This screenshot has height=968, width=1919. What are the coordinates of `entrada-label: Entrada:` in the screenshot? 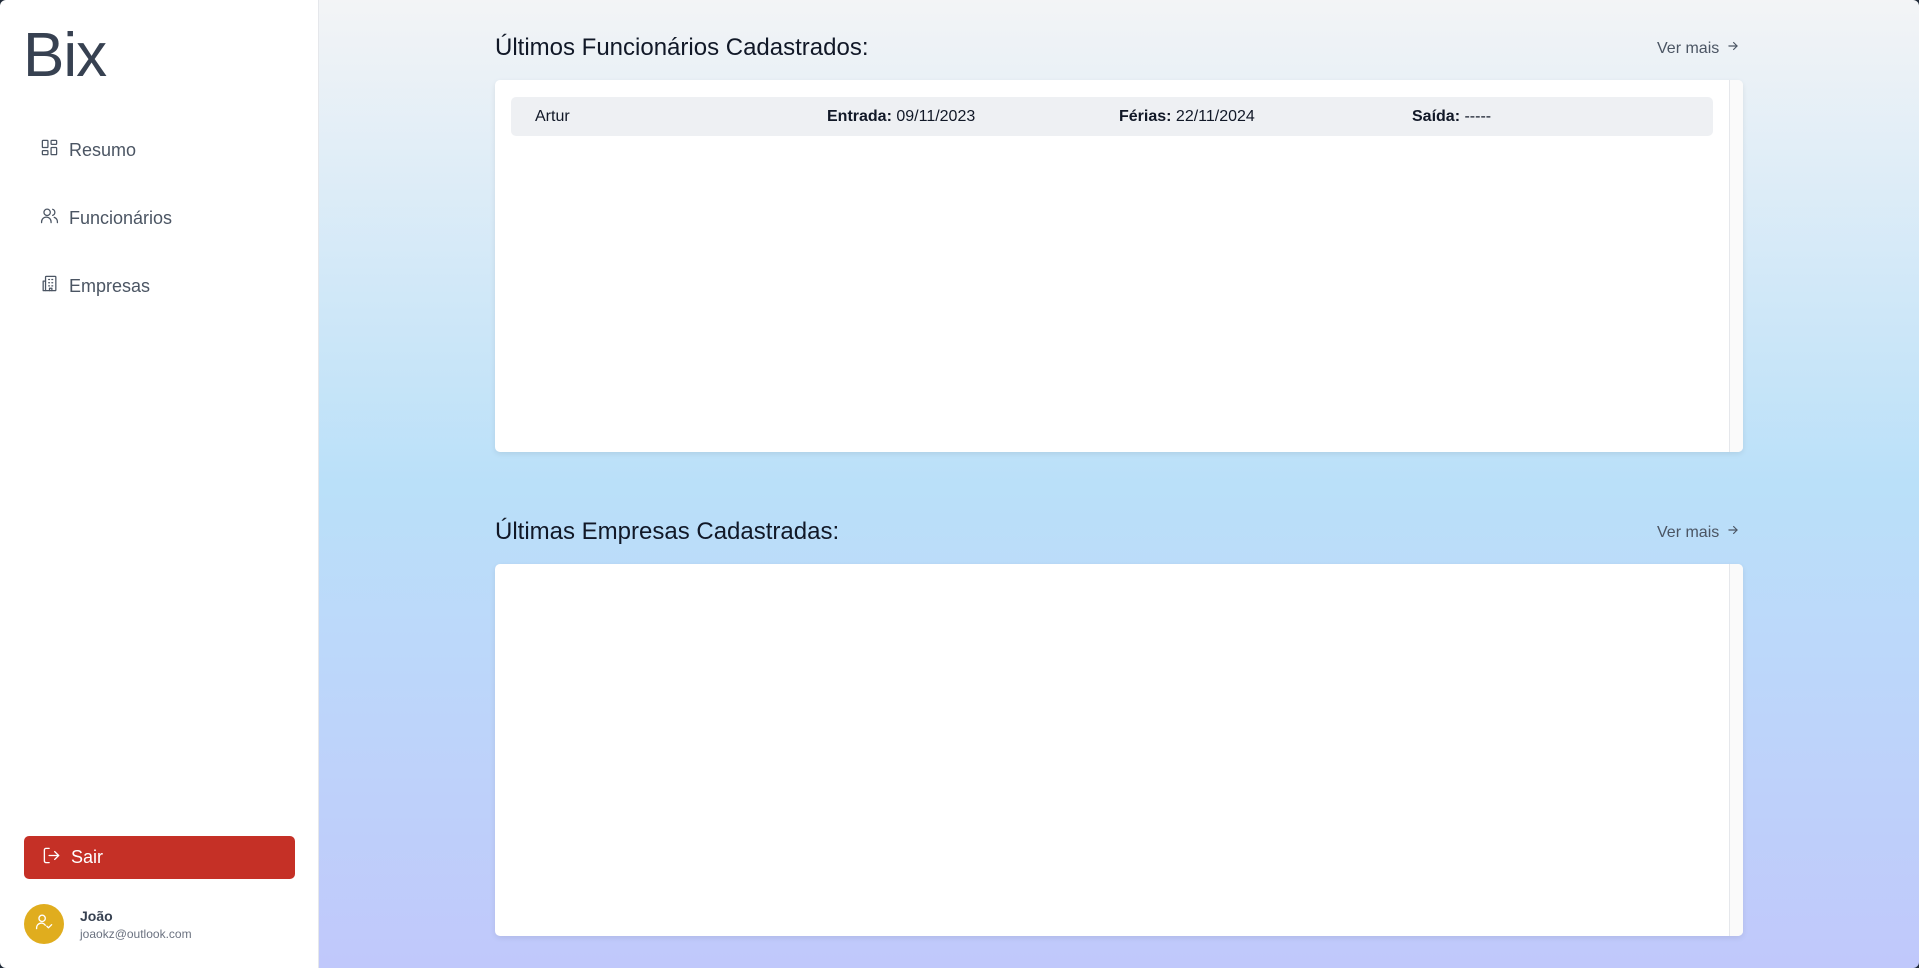 It's located at (859, 116).